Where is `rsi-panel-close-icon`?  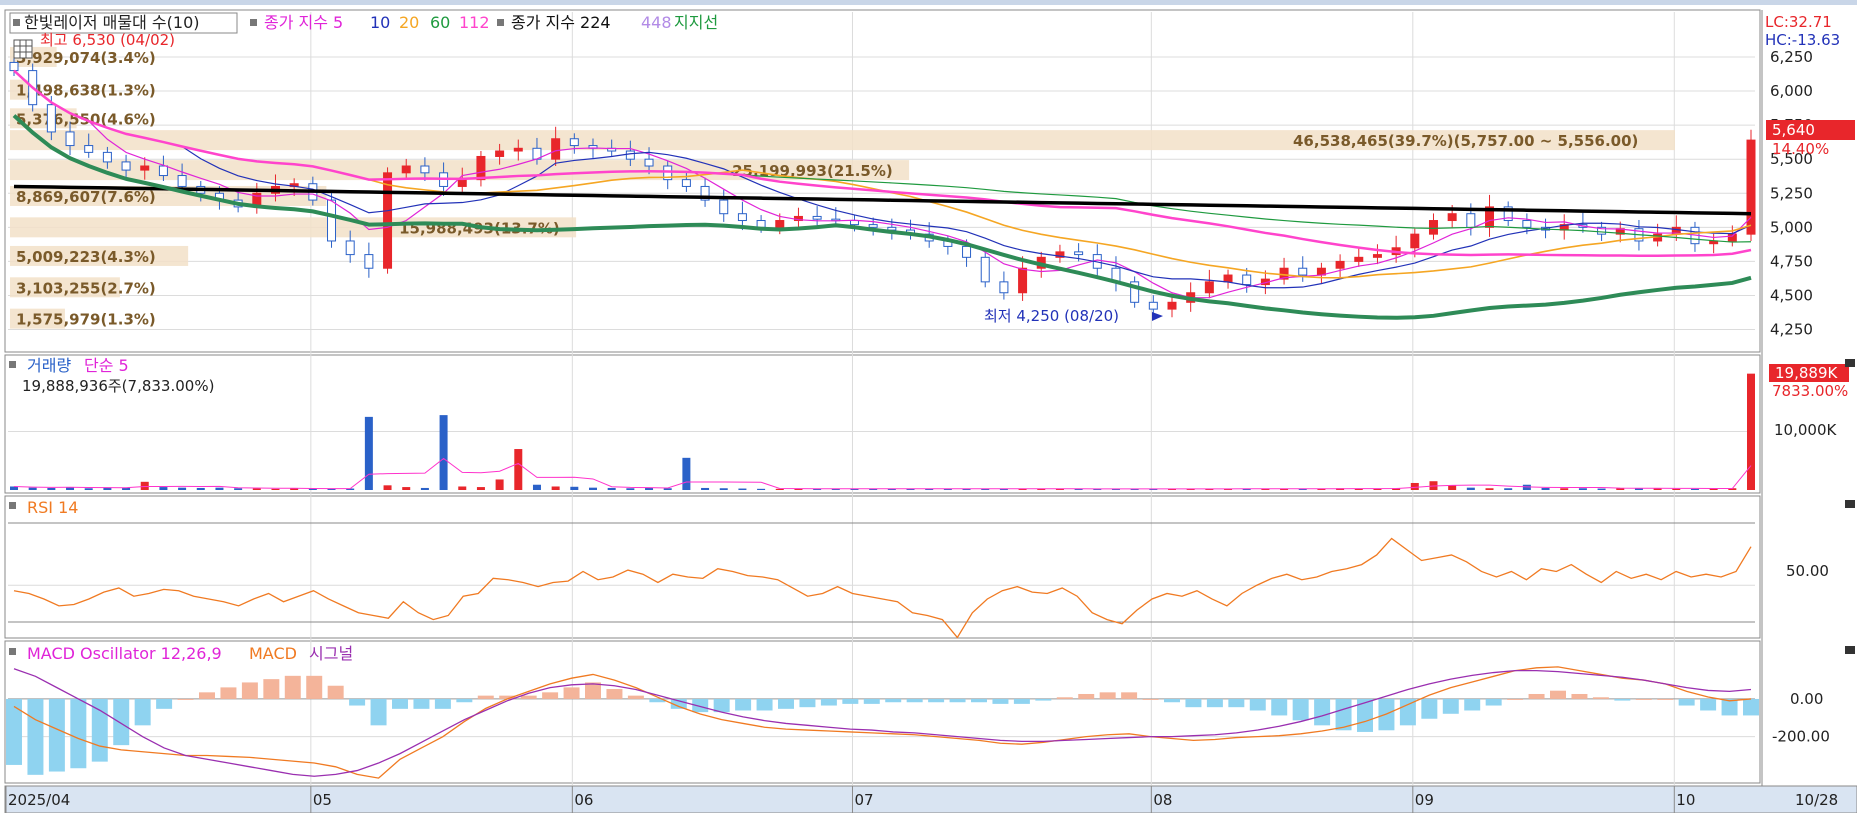 rsi-panel-close-icon is located at coordinates (1850, 504).